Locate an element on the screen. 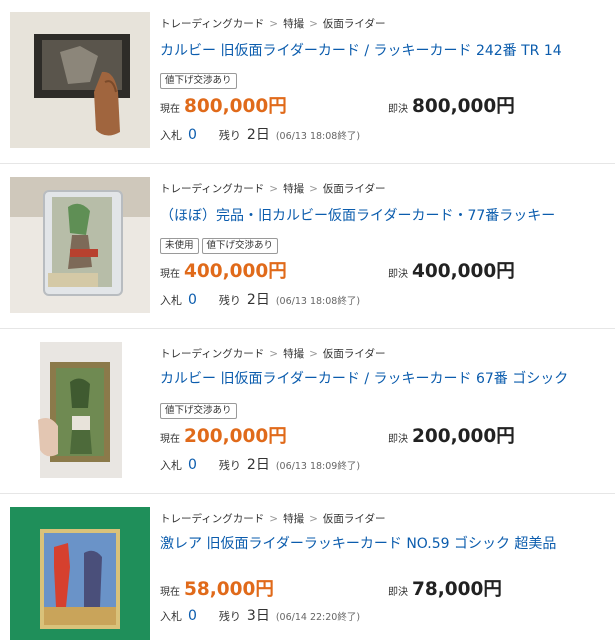 Image resolution: width=615 pixels, height=640 pixels. badge-group: 未使用 値下げ交渉あり is located at coordinates (220, 243).